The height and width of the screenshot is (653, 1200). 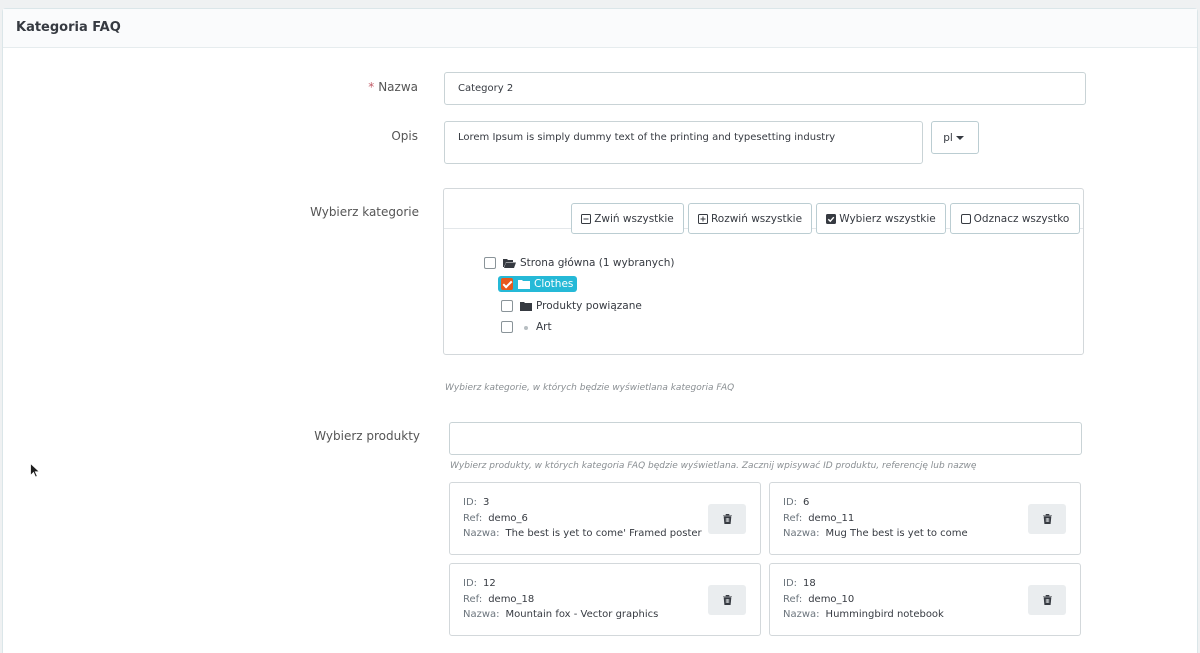 What do you see at coordinates (508, 518) in the screenshot?
I see `product-ref: demo_6` at bounding box center [508, 518].